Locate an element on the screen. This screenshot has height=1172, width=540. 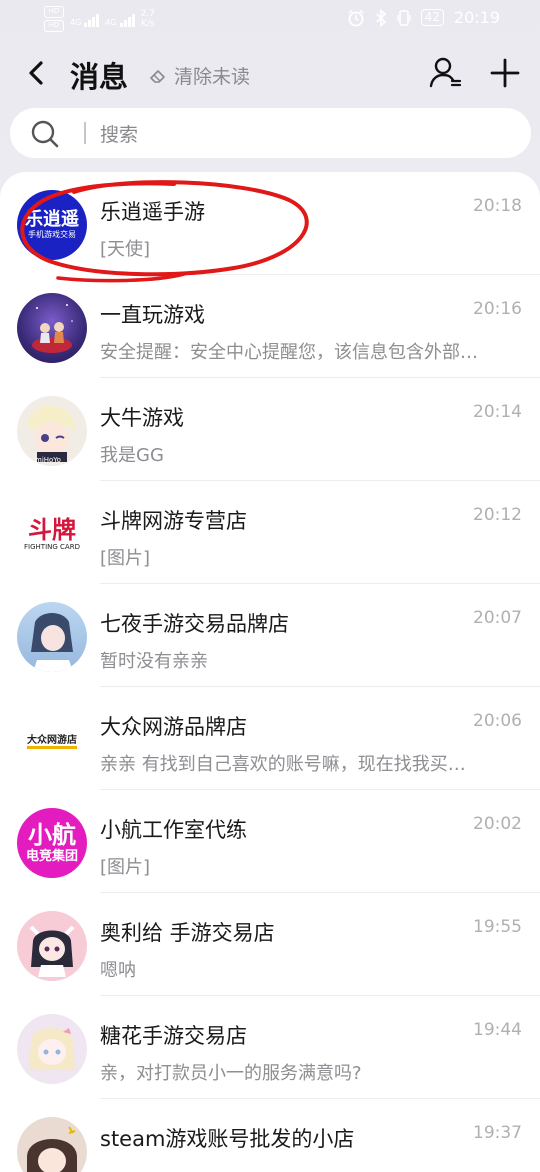
message-time: 19:55 is located at coordinates (497, 927).